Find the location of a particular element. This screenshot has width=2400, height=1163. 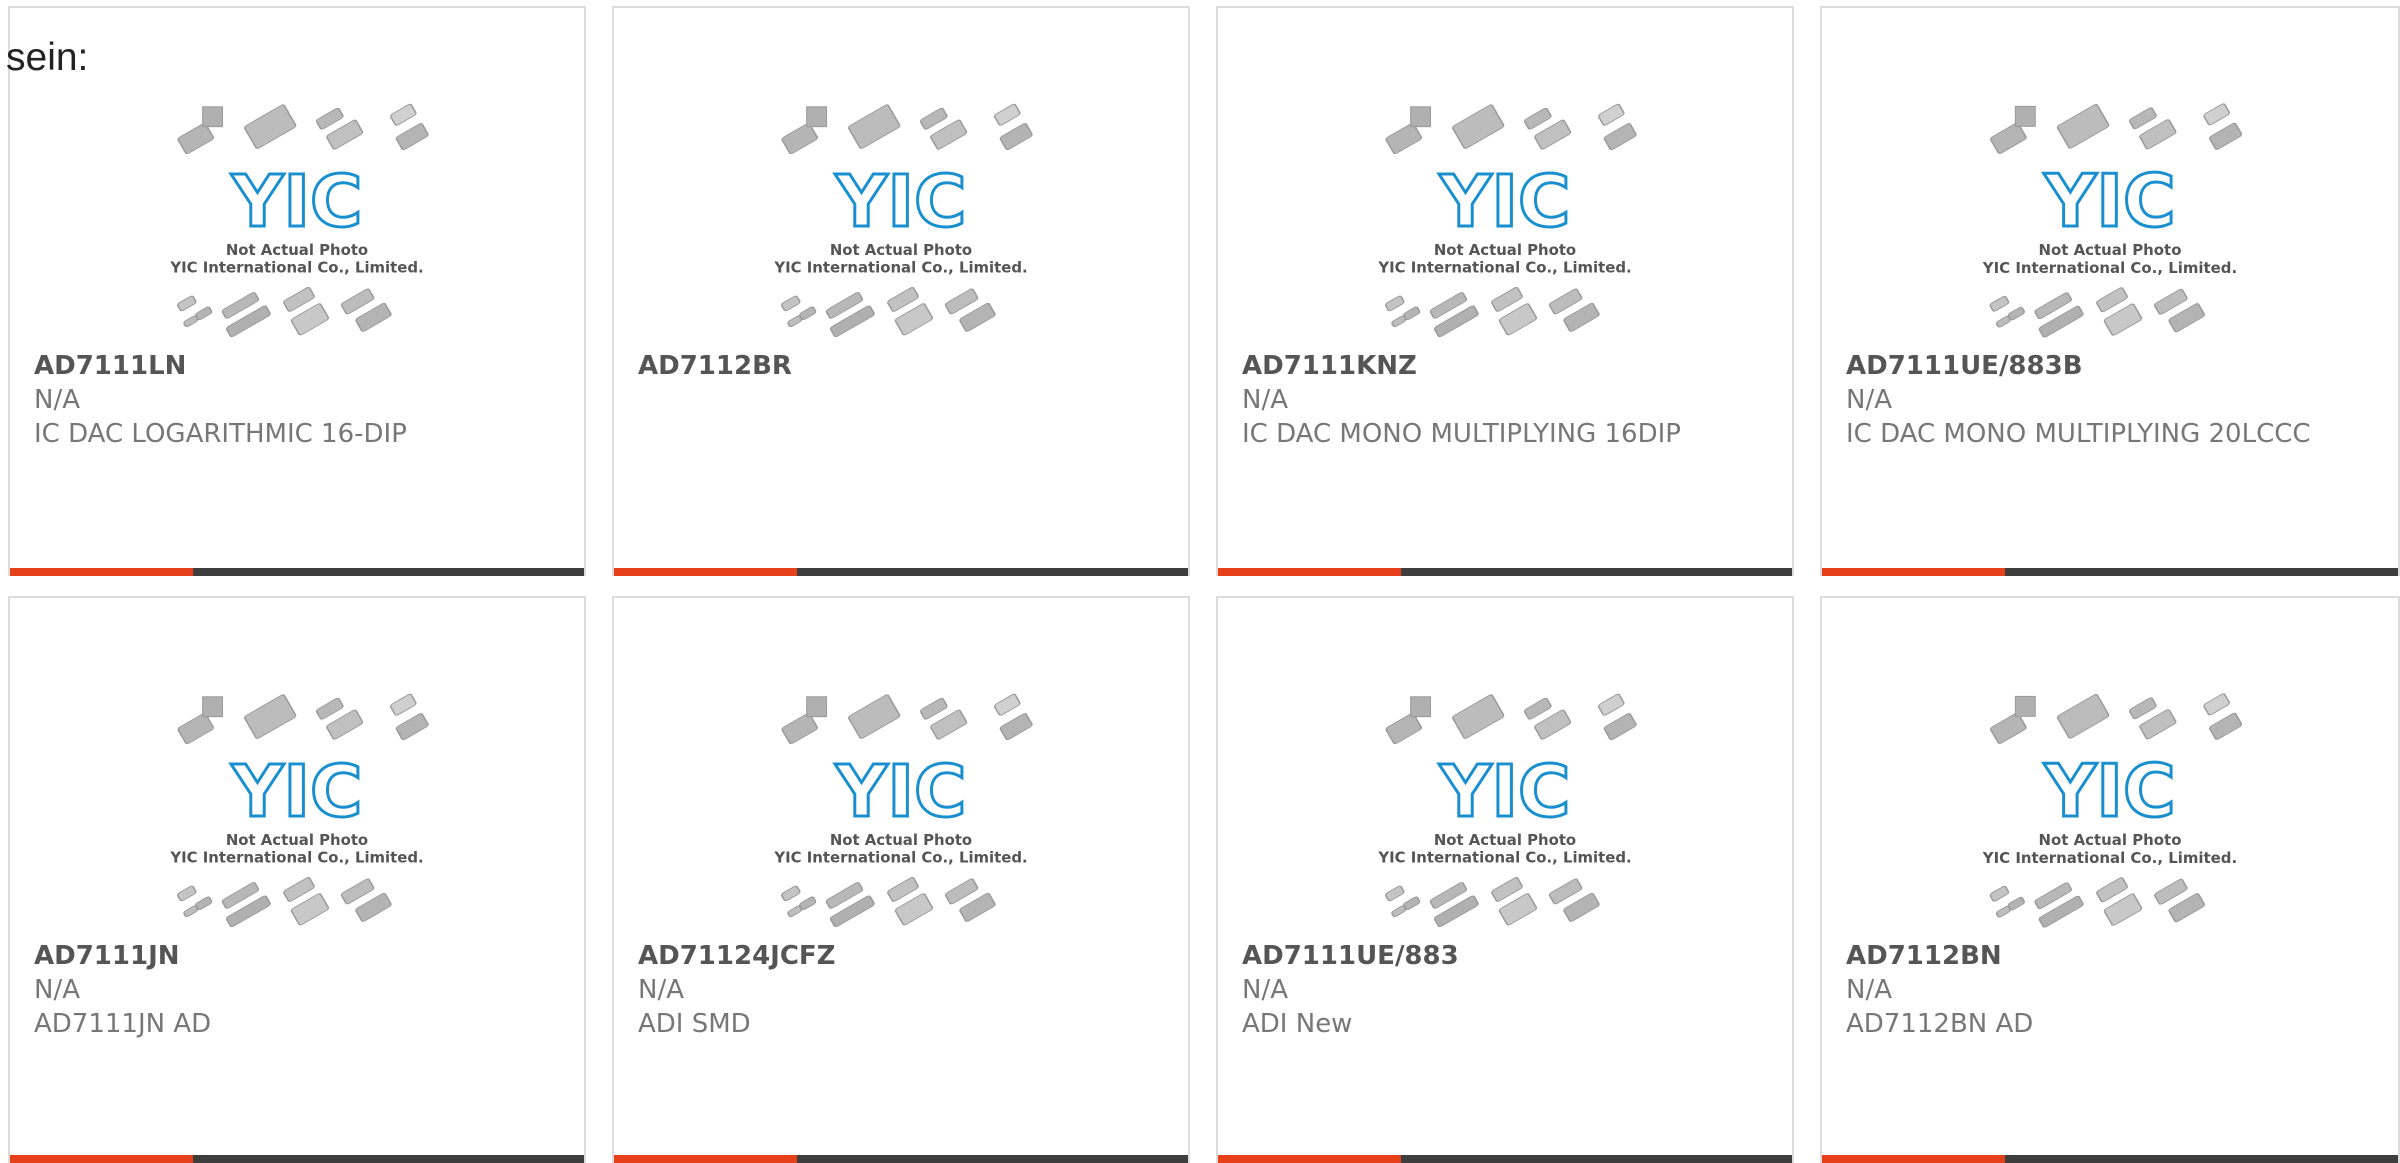

product-part-number: AD7111UE/883B is located at coordinates (1964, 366).